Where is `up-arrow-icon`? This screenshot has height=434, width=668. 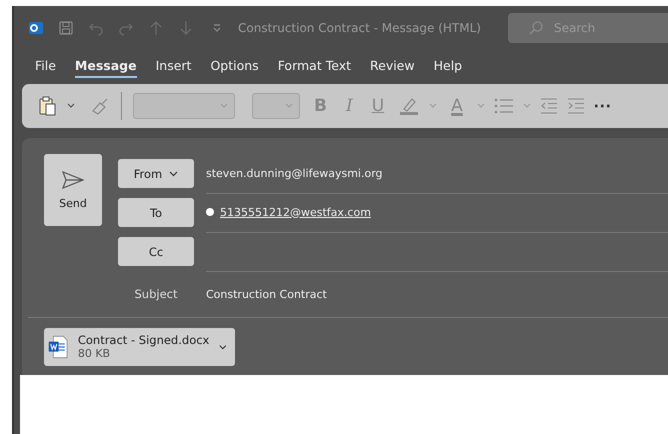
up-arrow-icon is located at coordinates (156, 28).